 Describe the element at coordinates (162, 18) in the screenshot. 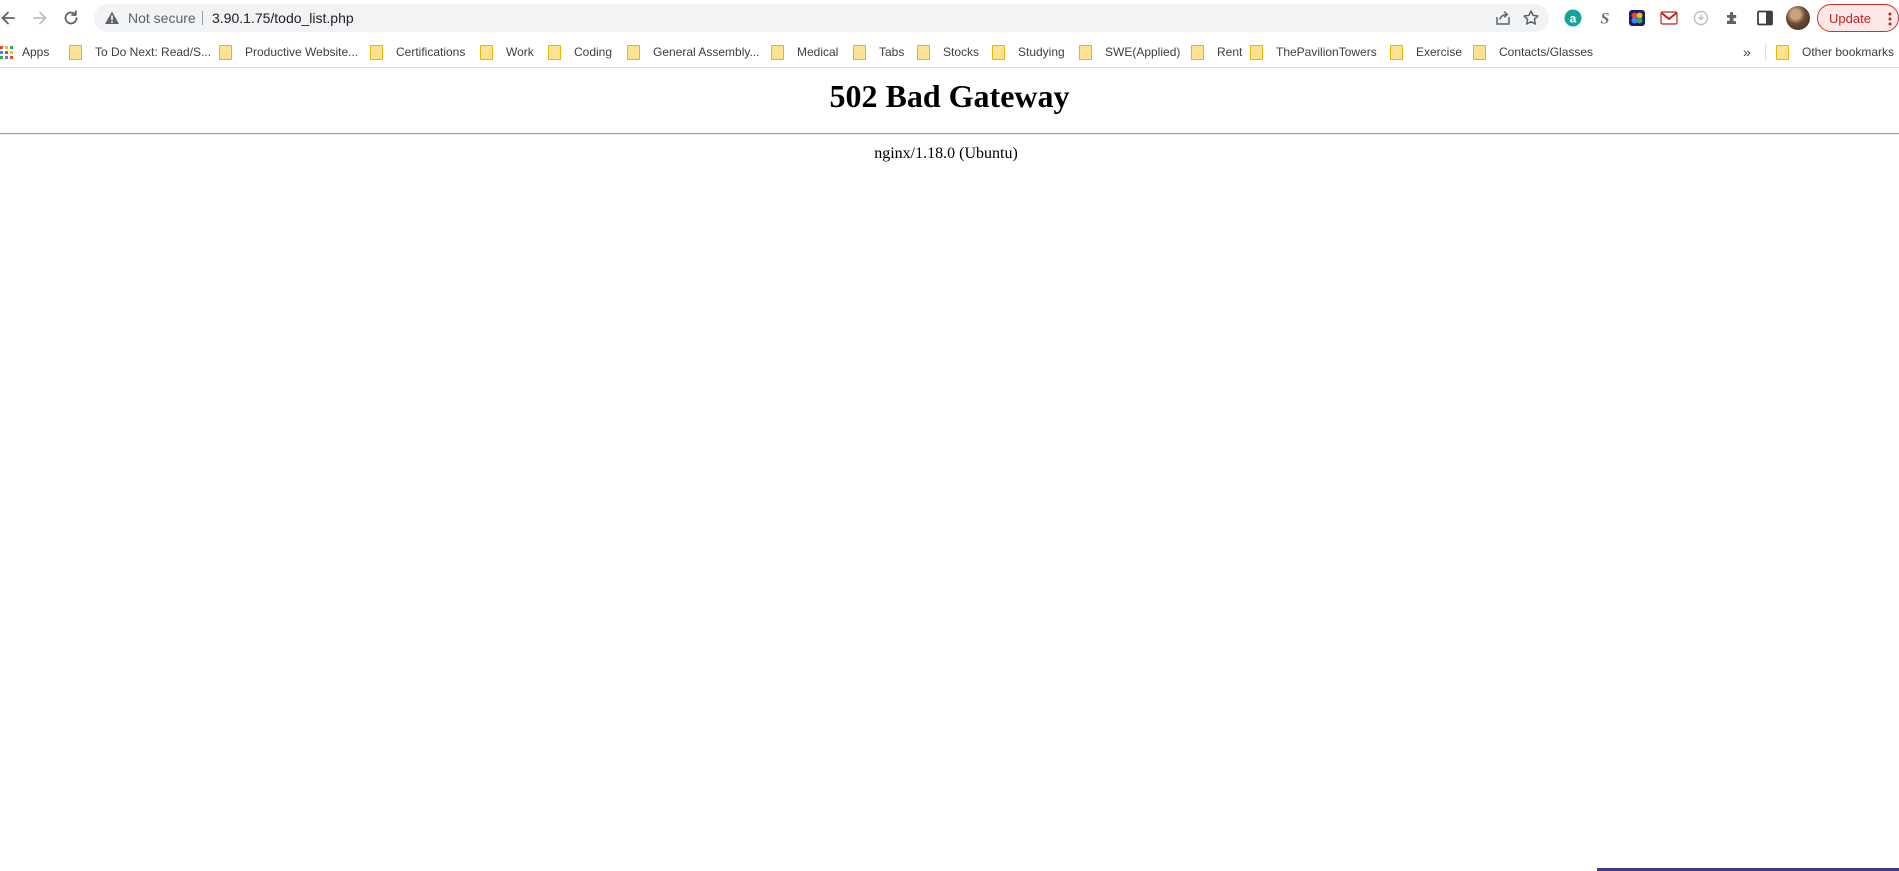

I see `security-status: Not secure` at that location.